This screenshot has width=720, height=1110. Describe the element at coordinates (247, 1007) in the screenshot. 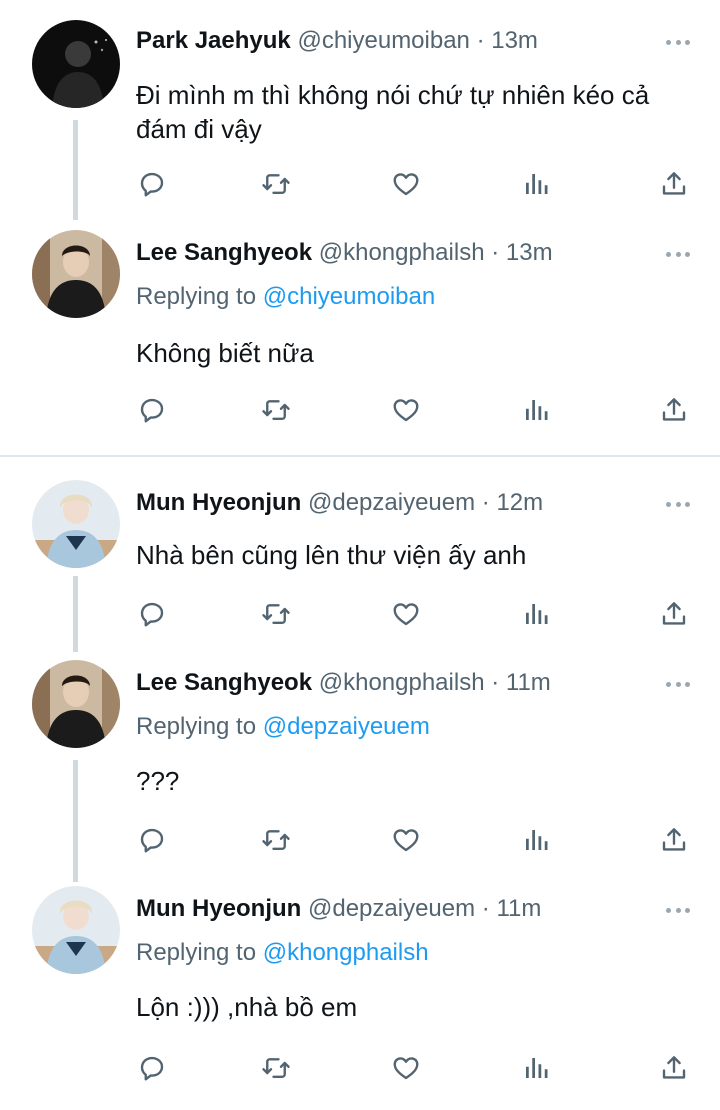

I see `tweet-text: Lộn :))) ,nhà bồ em` at that location.